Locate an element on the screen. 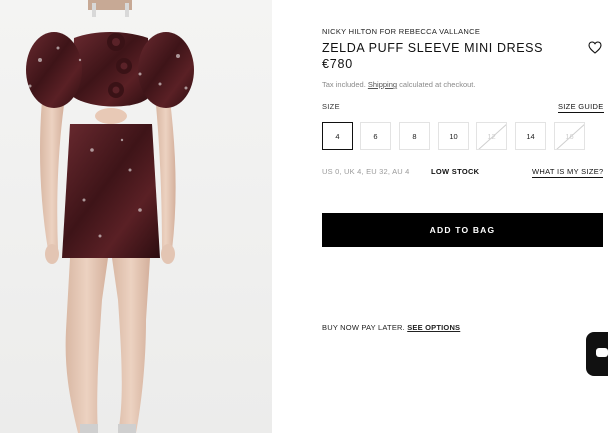  size-option-6: 6 is located at coordinates (375, 136).